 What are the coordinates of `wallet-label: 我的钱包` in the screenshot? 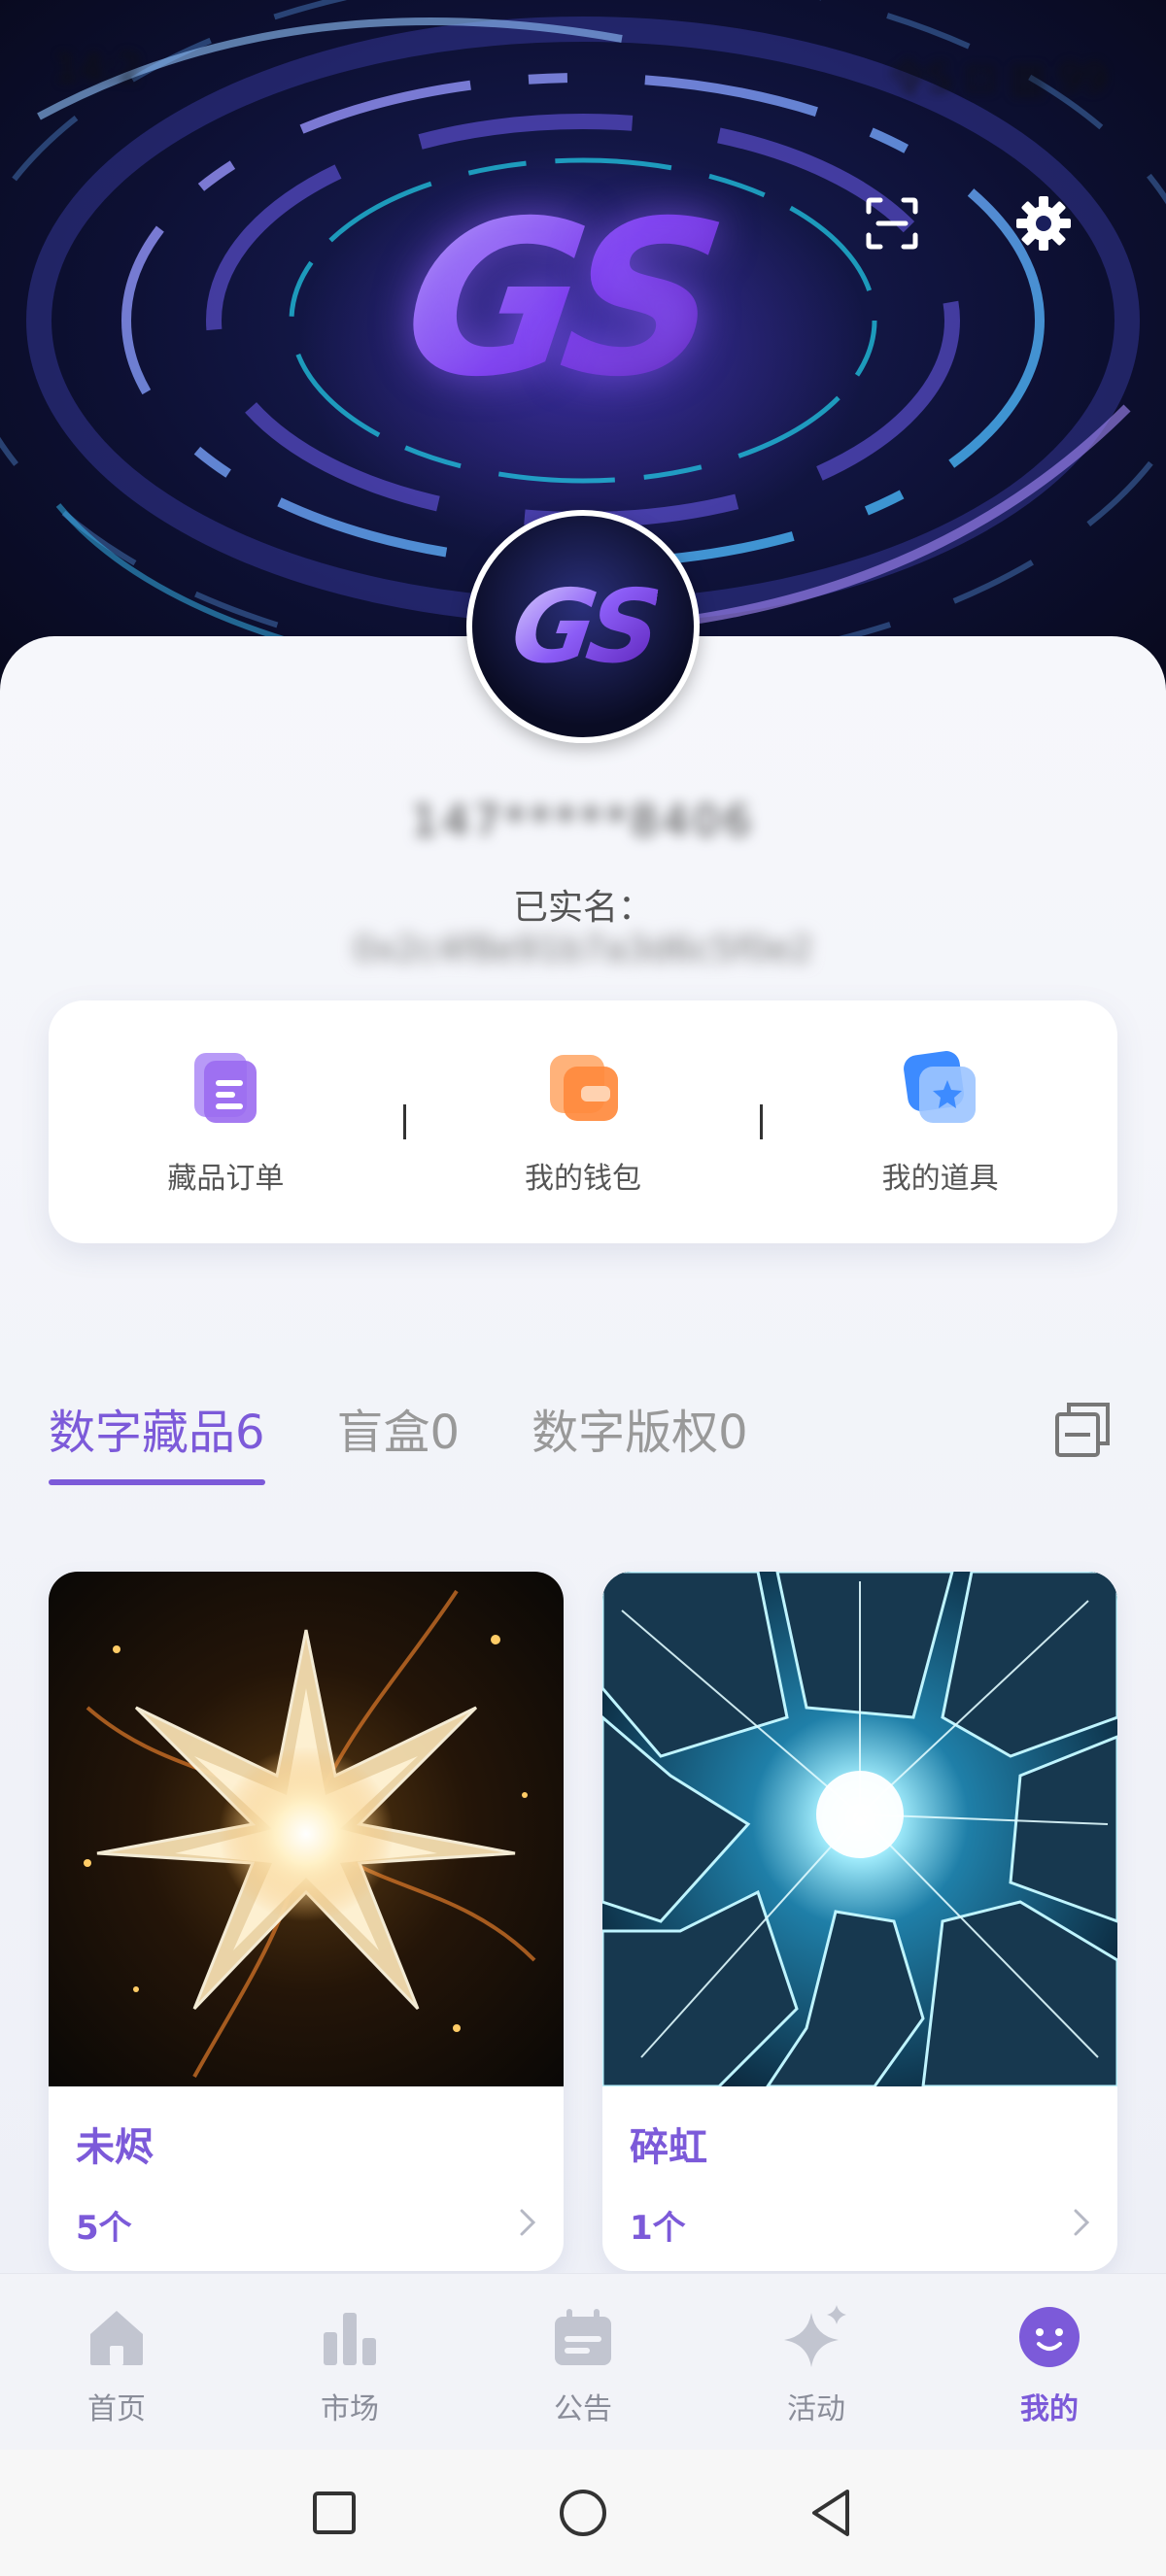 It's located at (583, 1179).